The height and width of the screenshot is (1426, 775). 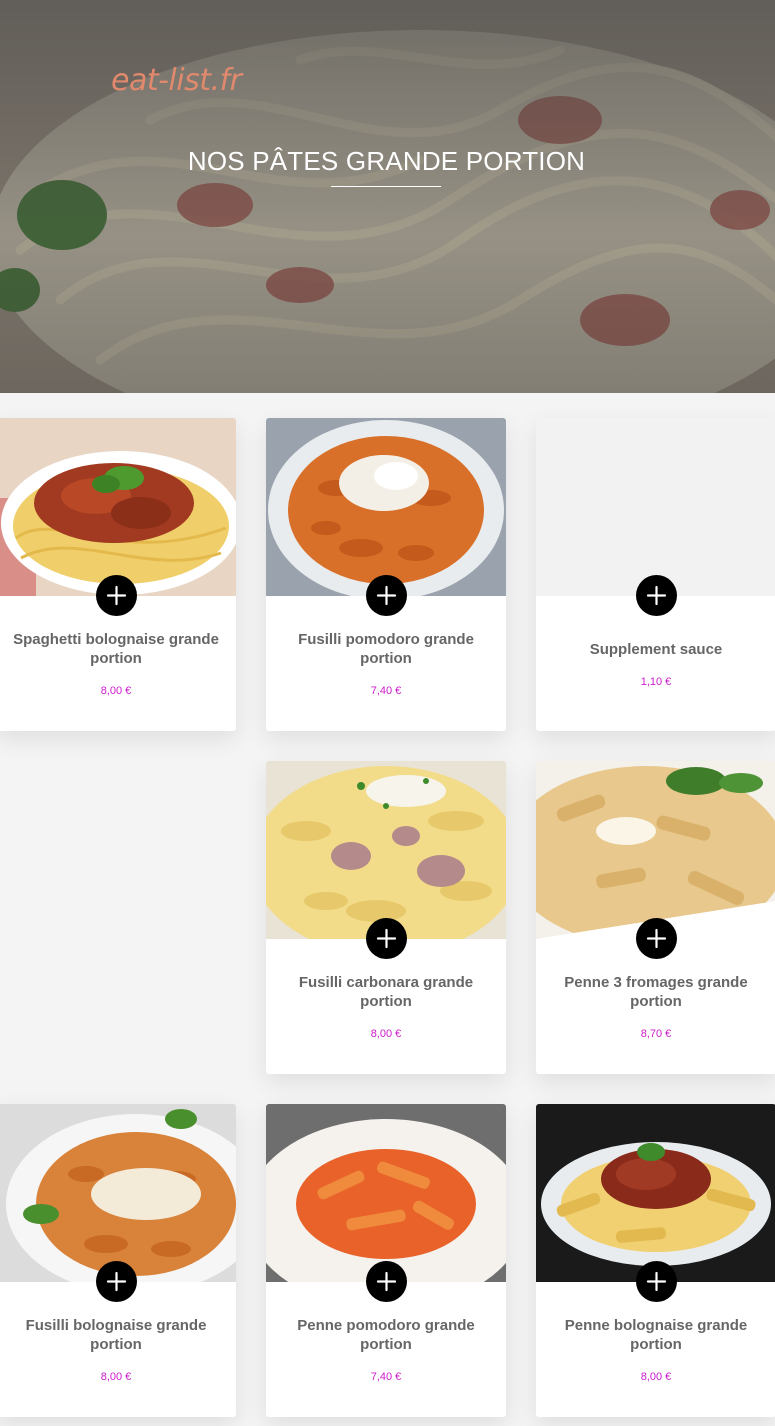 I want to click on page-title: NOS PÂTES GRANDE PORTION, so click(x=386, y=161).